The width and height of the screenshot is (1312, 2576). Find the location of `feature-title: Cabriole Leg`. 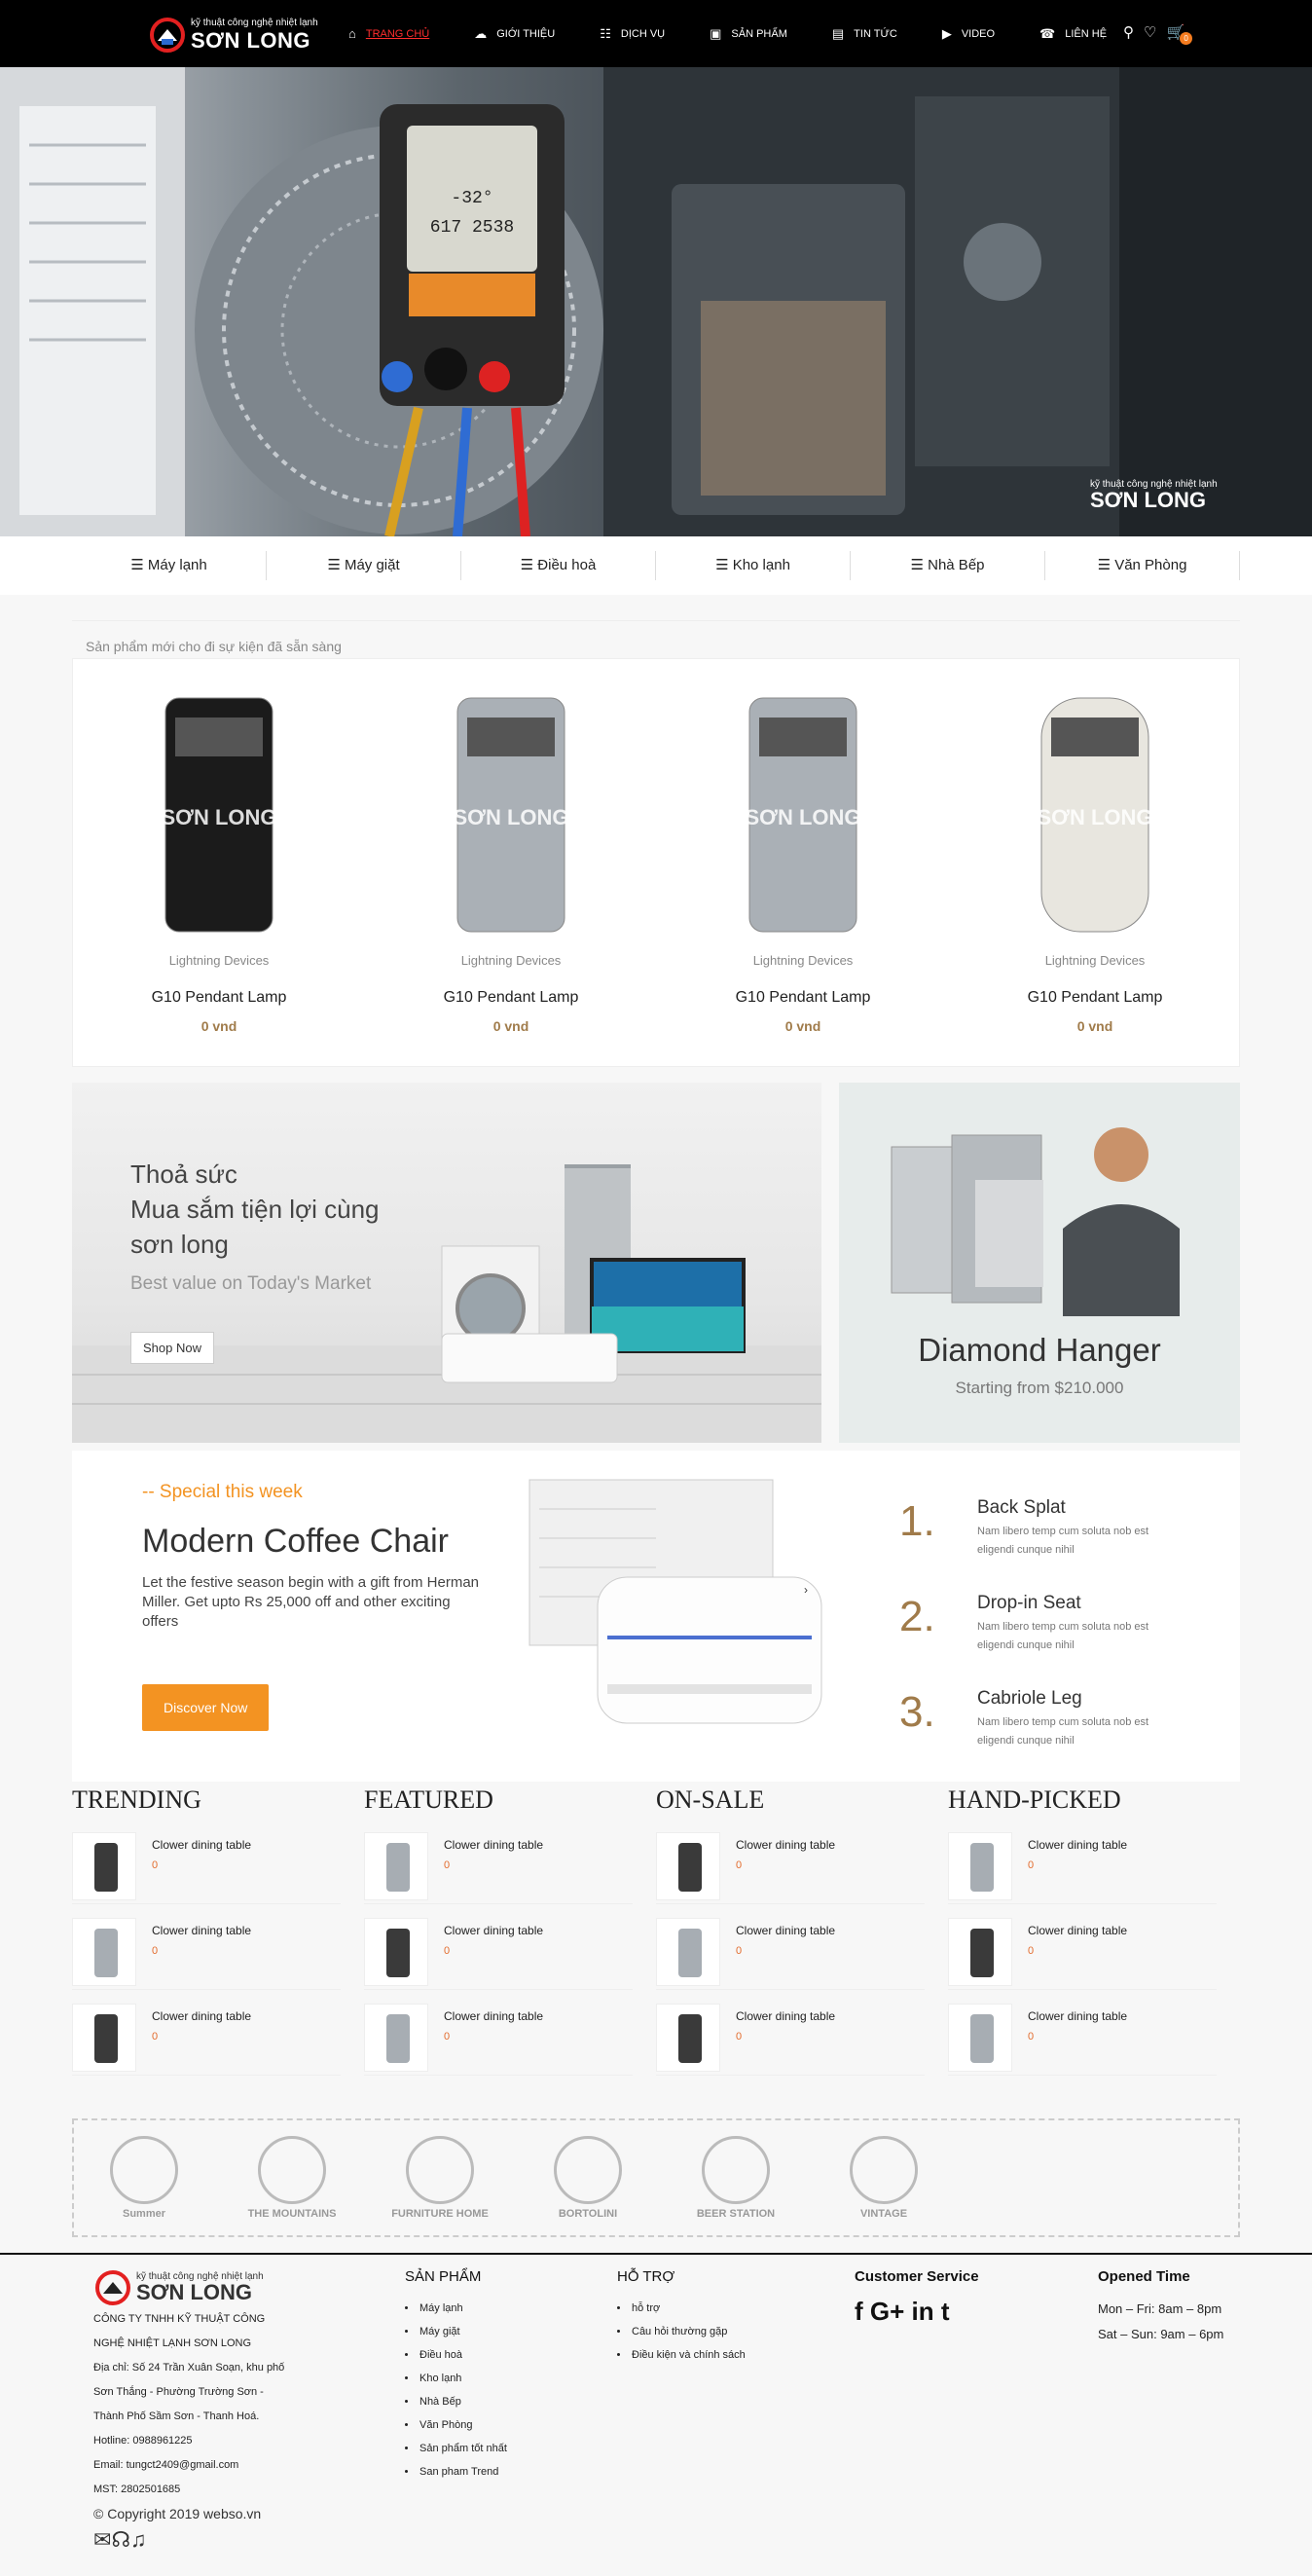

feature-title: Cabriole Leg is located at coordinates (1029, 1698).